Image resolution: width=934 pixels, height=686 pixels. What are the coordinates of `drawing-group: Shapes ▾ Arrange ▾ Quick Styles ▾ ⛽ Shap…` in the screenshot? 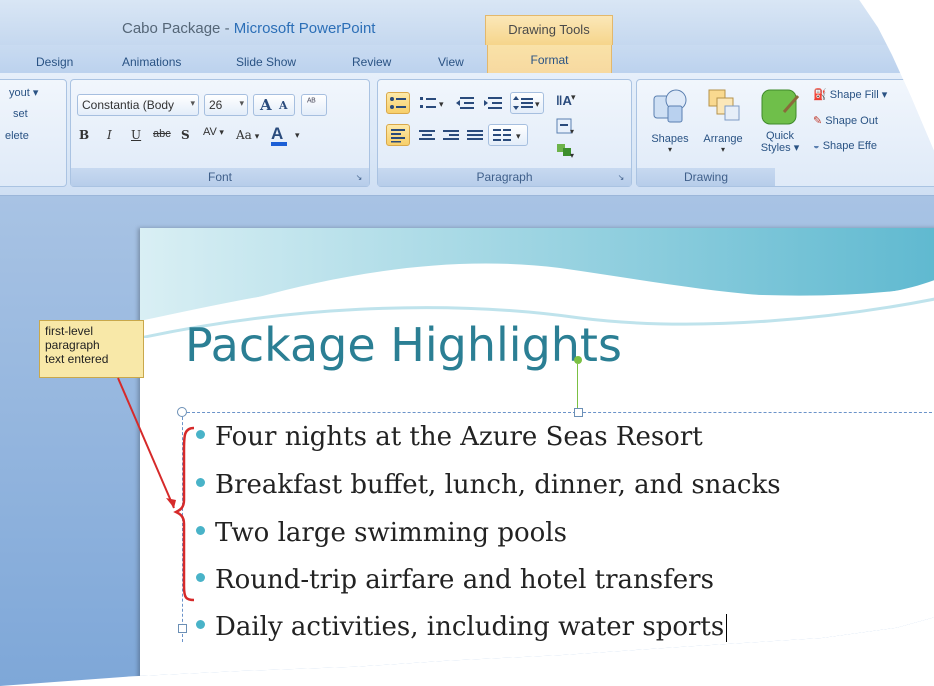 It's located at (785, 133).